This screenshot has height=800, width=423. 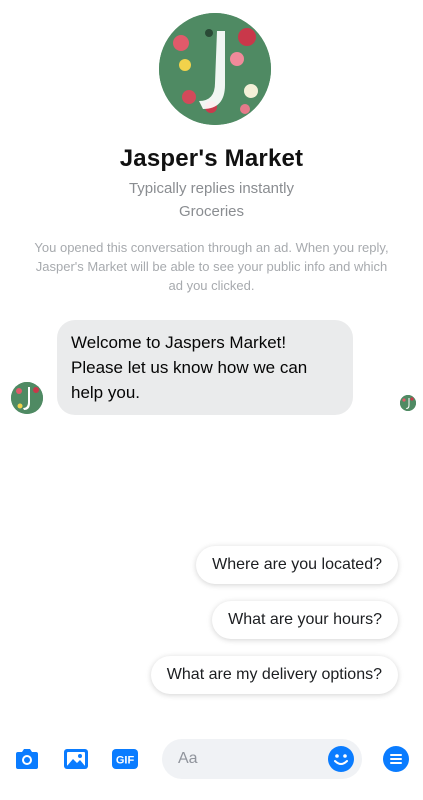 What do you see at coordinates (27, 759) in the screenshot?
I see `camera-icon` at bounding box center [27, 759].